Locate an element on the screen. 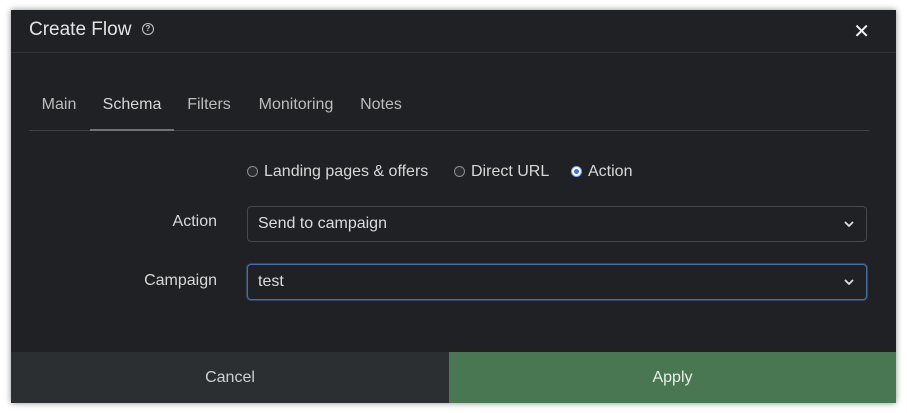 The image size is (907, 413). radio-label: Landing pages & offers is located at coordinates (346, 171).